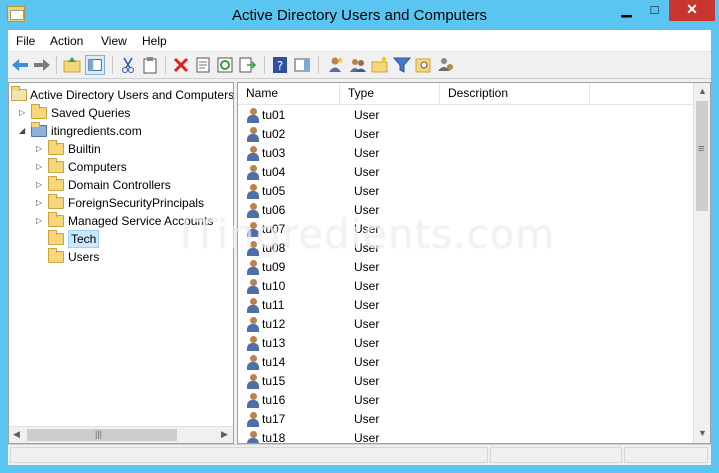 The image size is (719, 473). What do you see at coordinates (22, 131) in the screenshot?
I see `expanded-arrow-icon: ◢` at bounding box center [22, 131].